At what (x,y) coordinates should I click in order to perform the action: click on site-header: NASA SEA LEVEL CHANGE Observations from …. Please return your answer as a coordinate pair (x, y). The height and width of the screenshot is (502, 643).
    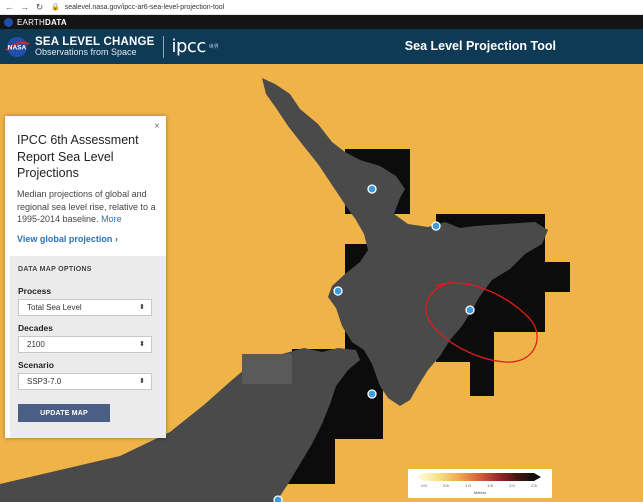
    Looking at the image, I should click on (321, 46).